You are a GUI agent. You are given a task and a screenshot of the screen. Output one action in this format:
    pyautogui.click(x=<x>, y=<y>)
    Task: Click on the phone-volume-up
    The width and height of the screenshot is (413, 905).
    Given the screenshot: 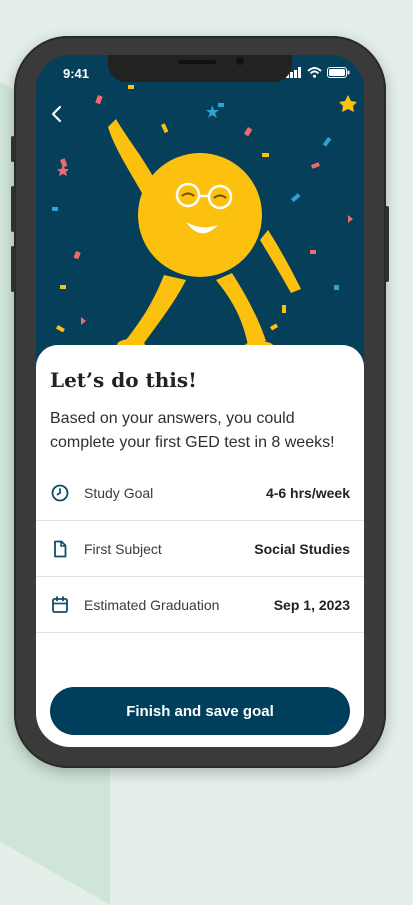 What is the action you would take?
    pyautogui.click(x=13, y=209)
    